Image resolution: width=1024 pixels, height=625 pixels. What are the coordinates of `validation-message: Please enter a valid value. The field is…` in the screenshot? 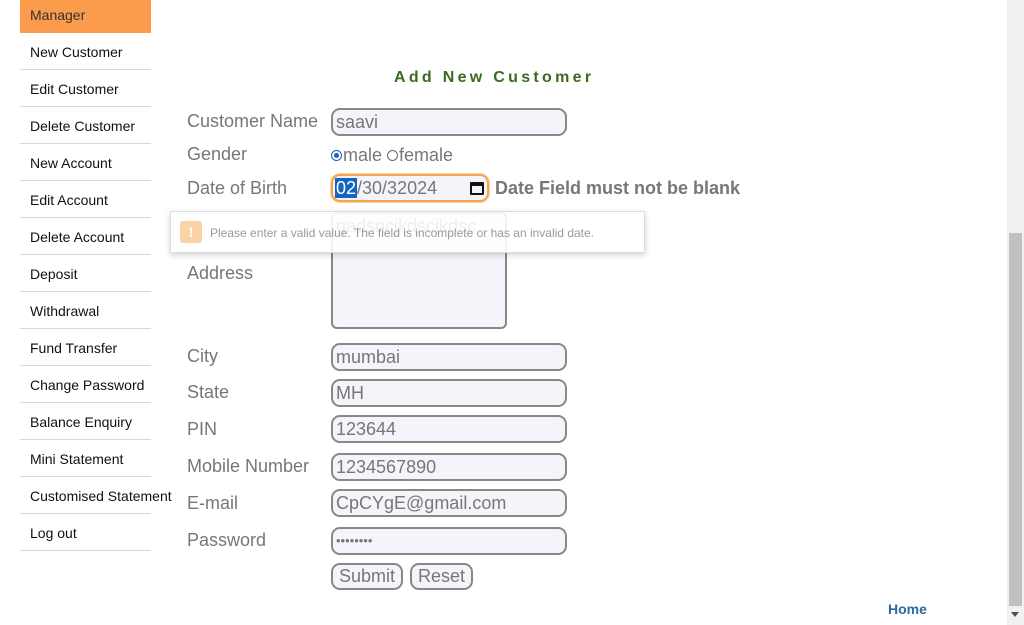 It's located at (402, 233).